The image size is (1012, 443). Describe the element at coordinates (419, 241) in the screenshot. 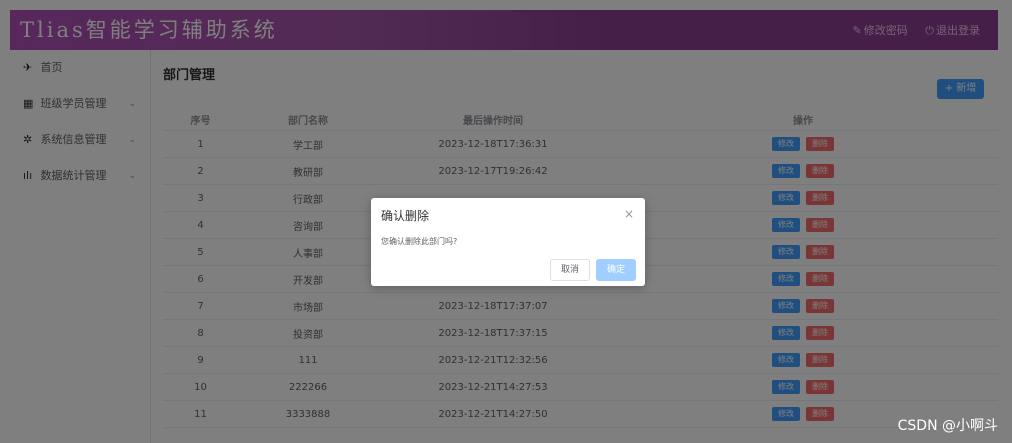

I see `dialog-message: 您确认删除此部门吗?` at that location.